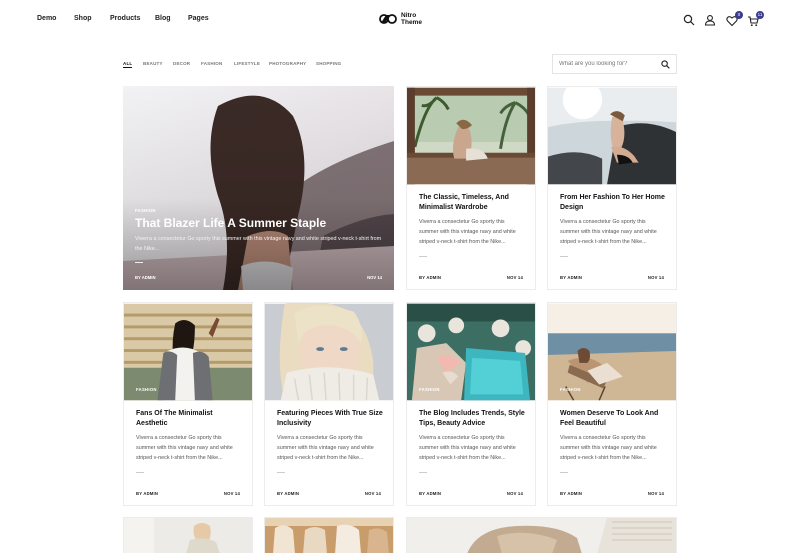  What do you see at coordinates (139, 262) in the screenshot?
I see `featured-separator` at bounding box center [139, 262].